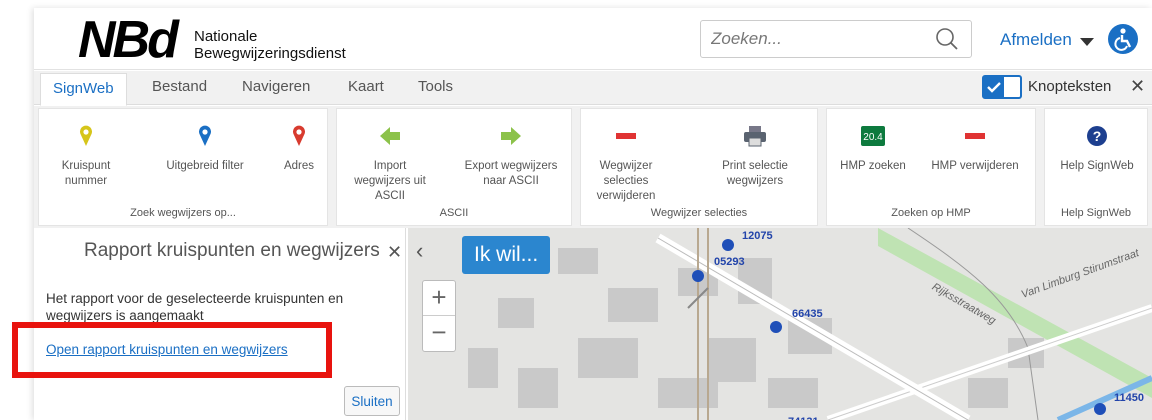 This screenshot has width=1152, height=420. Describe the element at coordinates (128, 40) in the screenshot. I see `nbd-logo: NBd` at that location.